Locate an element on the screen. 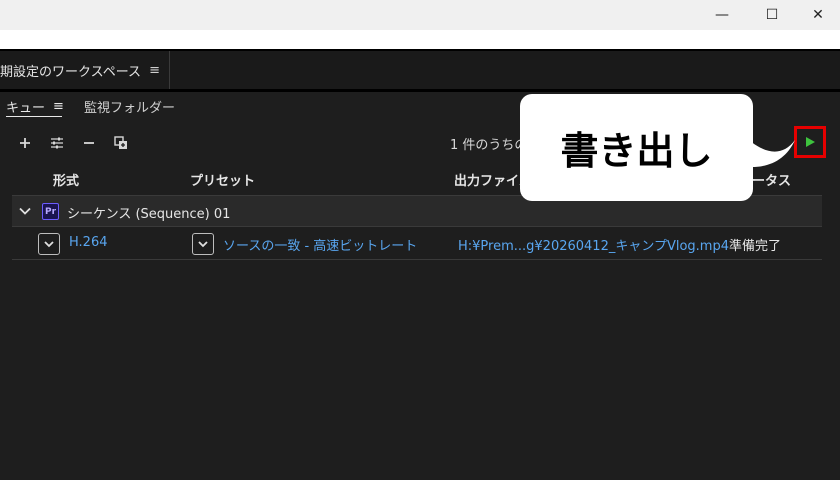  active-tab-underline is located at coordinates (34, 116).